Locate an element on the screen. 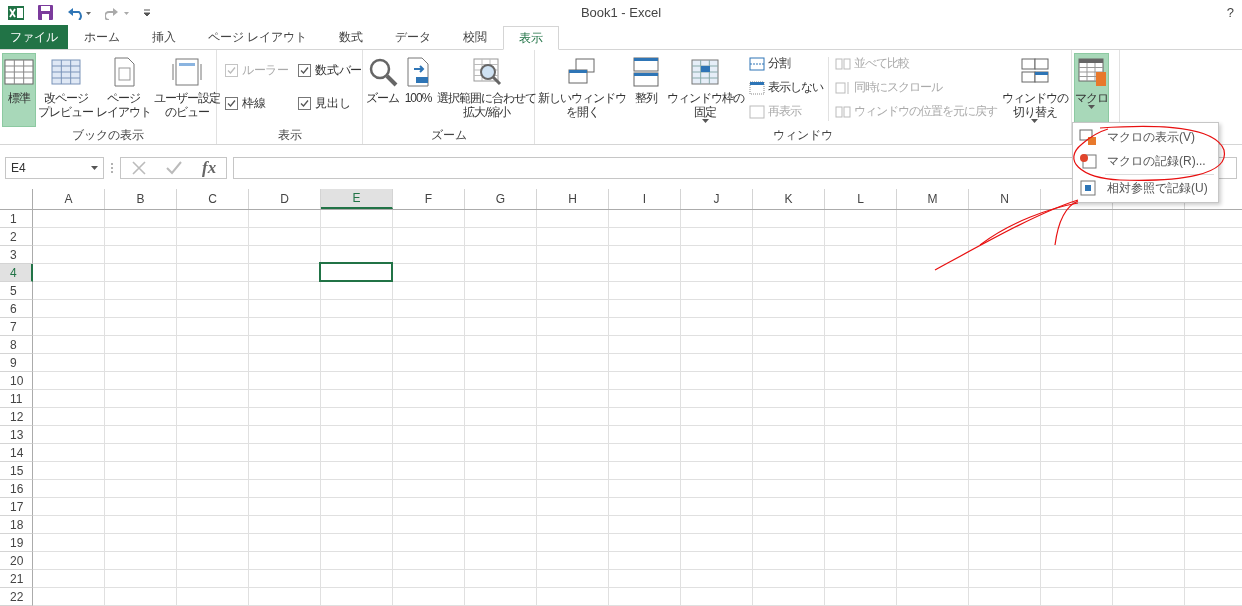  row-header: 10 is located at coordinates (16, 381).